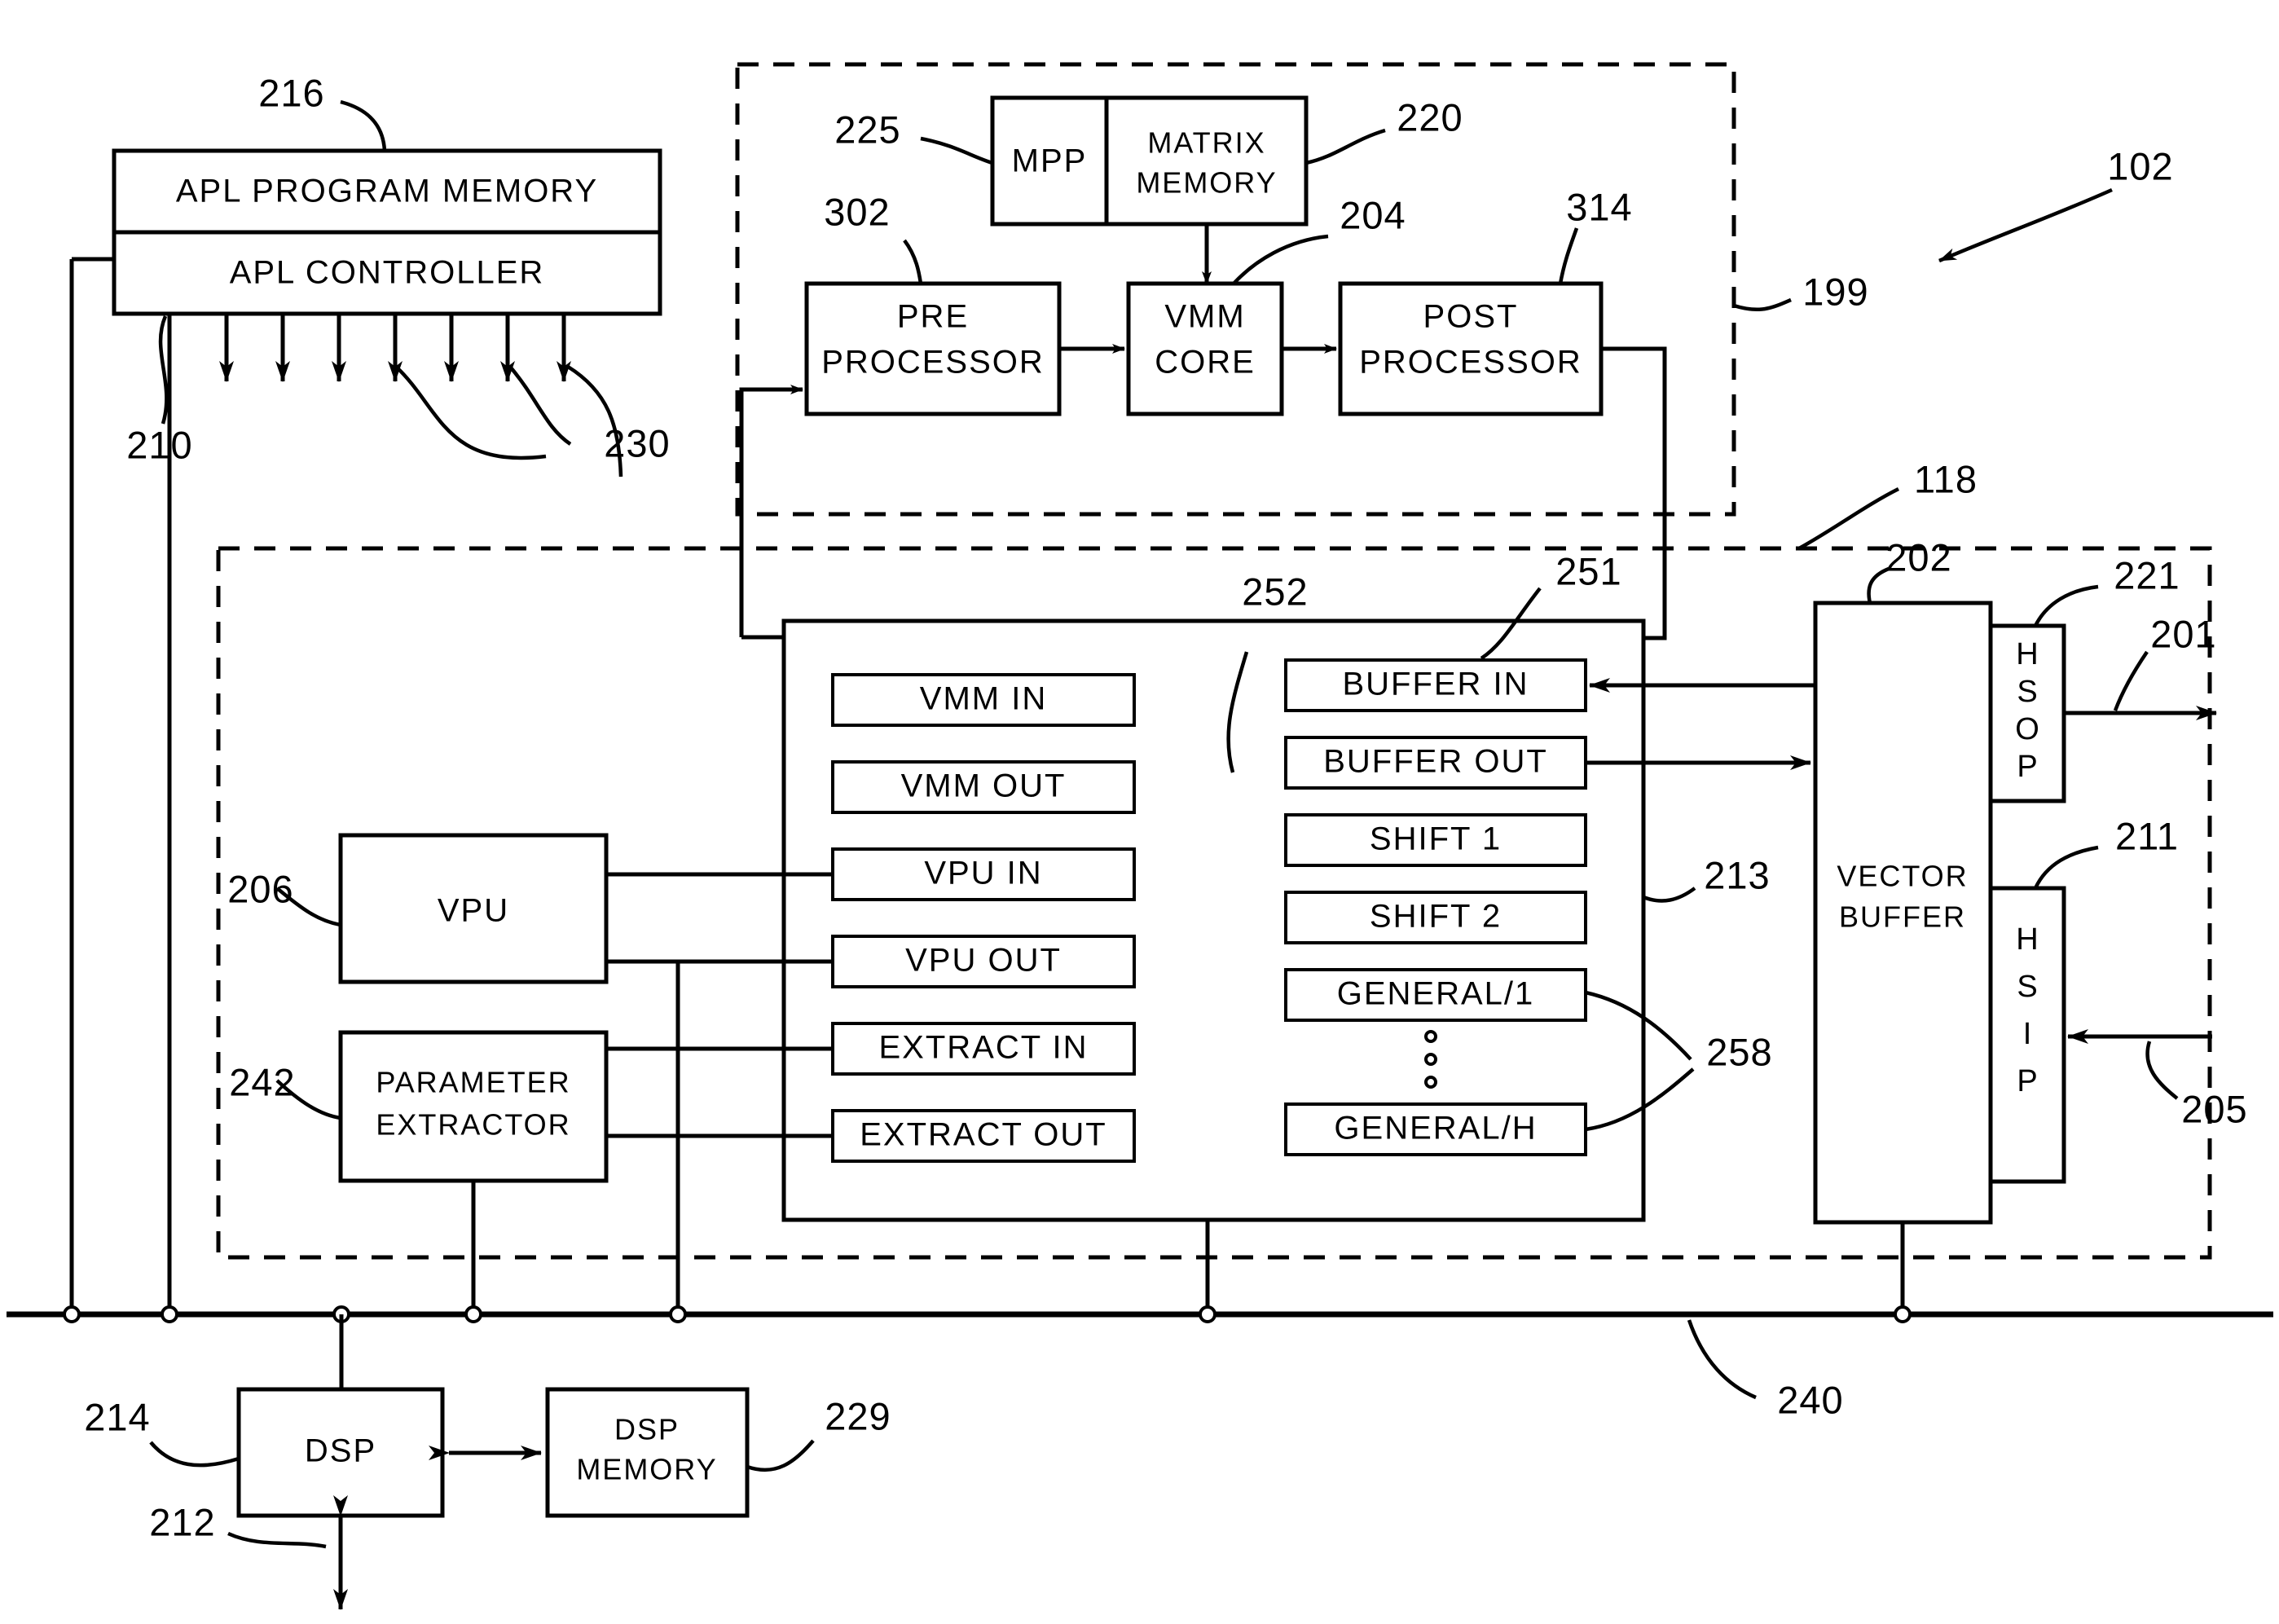 The image size is (2279, 1624). Describe the element at coordinates (1599, 206) in the screenshot. I see `ref-314: 314` at that location.